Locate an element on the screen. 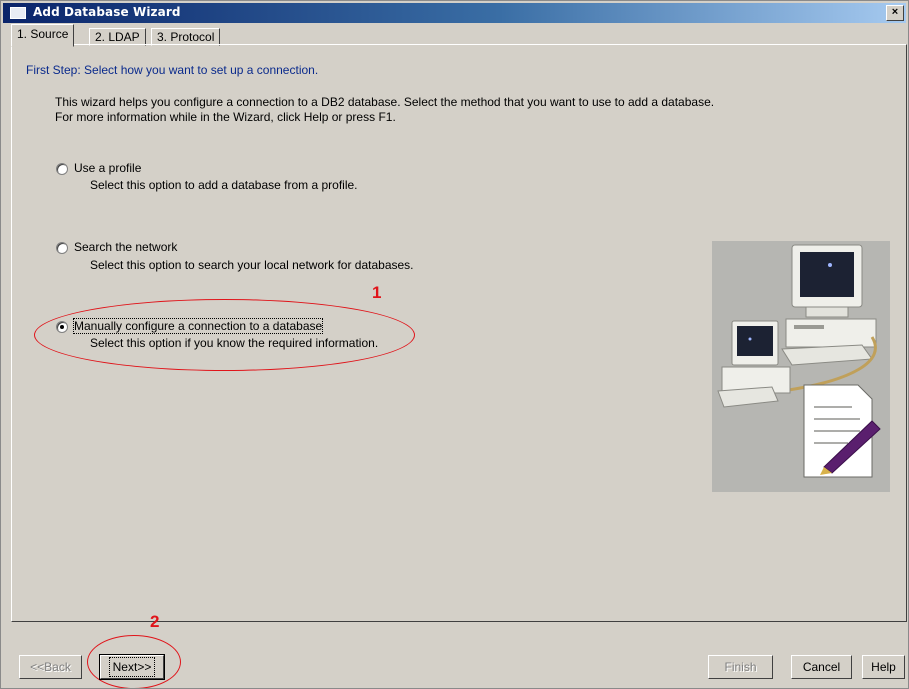 The width and height of the screenshot is (909, 689). finish-button: Finish is located at coordinates (740, 667).